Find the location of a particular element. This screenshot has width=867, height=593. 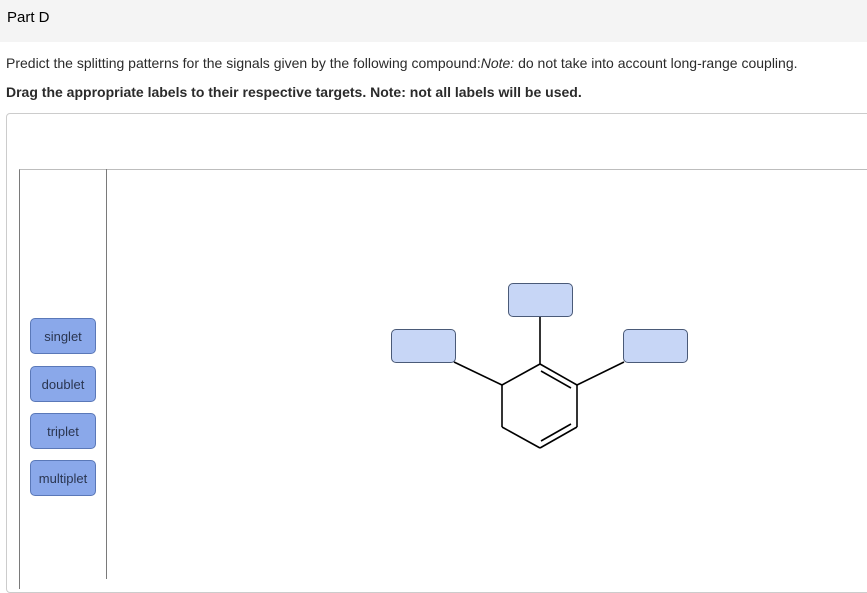

label-singlet: singlet is located at coordinates (63, 336).